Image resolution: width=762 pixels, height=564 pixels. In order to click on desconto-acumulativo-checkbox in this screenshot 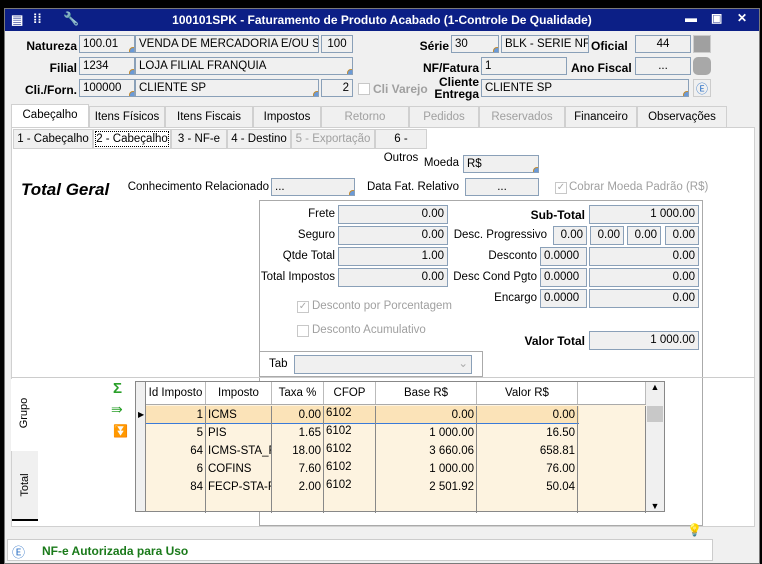, I will do `click(303, 331)`.